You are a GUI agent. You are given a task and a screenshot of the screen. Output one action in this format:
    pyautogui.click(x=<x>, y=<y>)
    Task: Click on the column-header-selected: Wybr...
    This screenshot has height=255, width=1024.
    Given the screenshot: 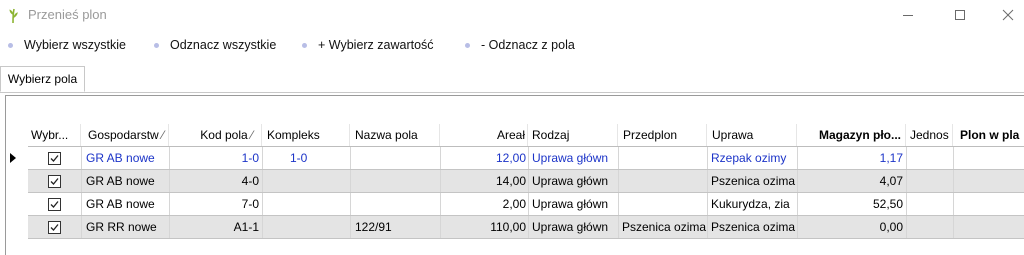 What is the action you would take?
    pyautogui.click(x=54, y=135)
    